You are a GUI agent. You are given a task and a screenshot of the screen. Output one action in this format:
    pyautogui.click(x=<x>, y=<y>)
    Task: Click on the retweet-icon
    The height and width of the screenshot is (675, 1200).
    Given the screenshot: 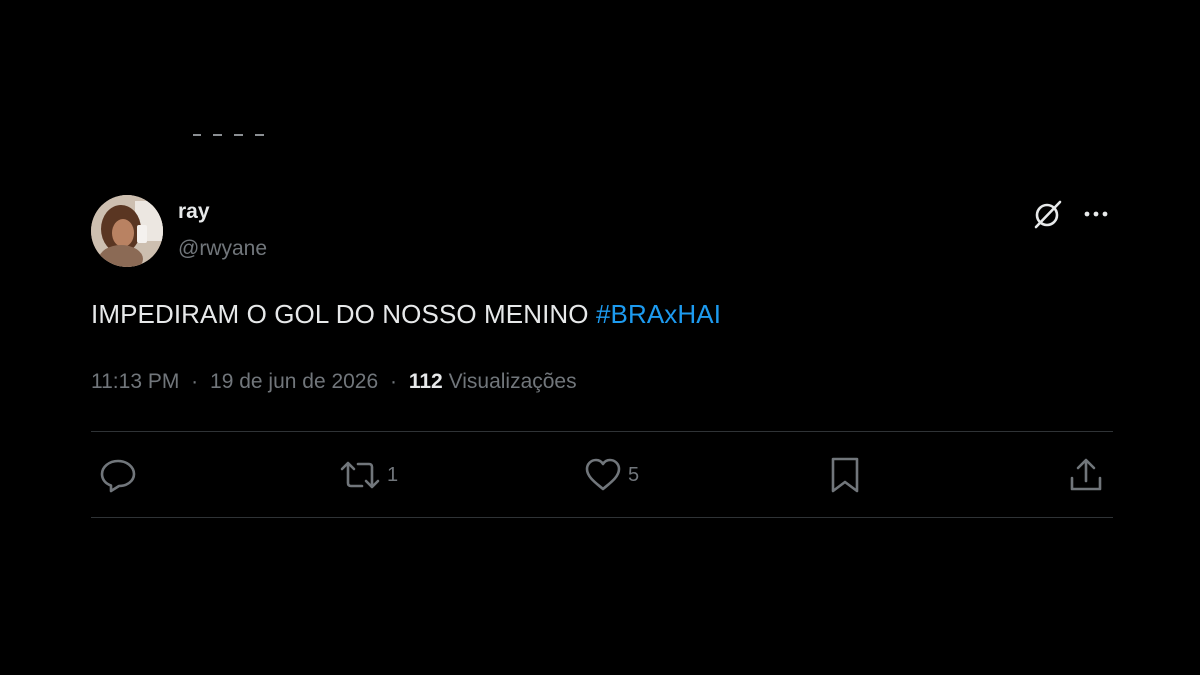 What is the action you would take?
    pyautogui.click(x=360, y=475)
    